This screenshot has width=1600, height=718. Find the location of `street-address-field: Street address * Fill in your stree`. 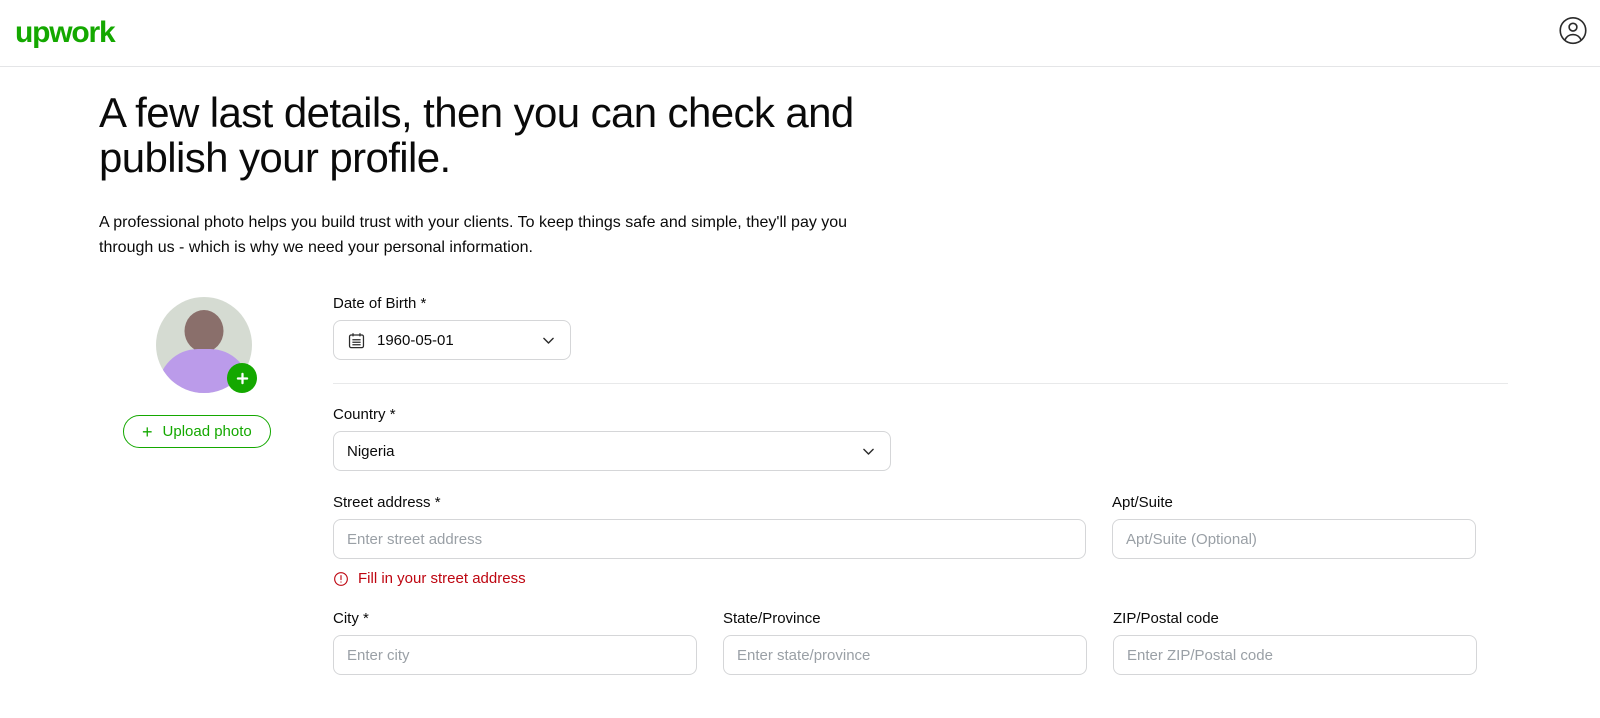

street-address-field: Street address * Fill in your stree is located at coordinates (709, 540).